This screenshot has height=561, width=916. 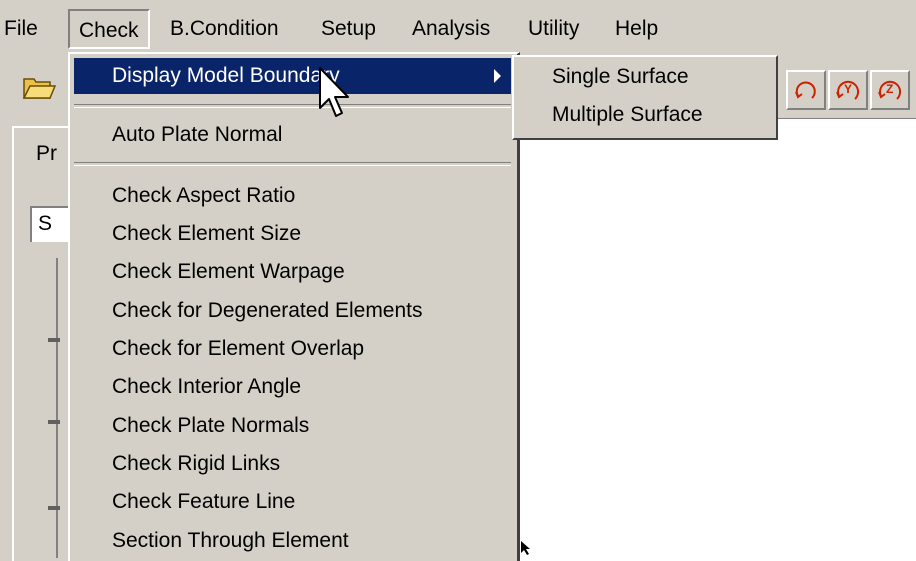 I want to click on menu-item-check-element-size: Check Element Size, so click(x=292, y=234).